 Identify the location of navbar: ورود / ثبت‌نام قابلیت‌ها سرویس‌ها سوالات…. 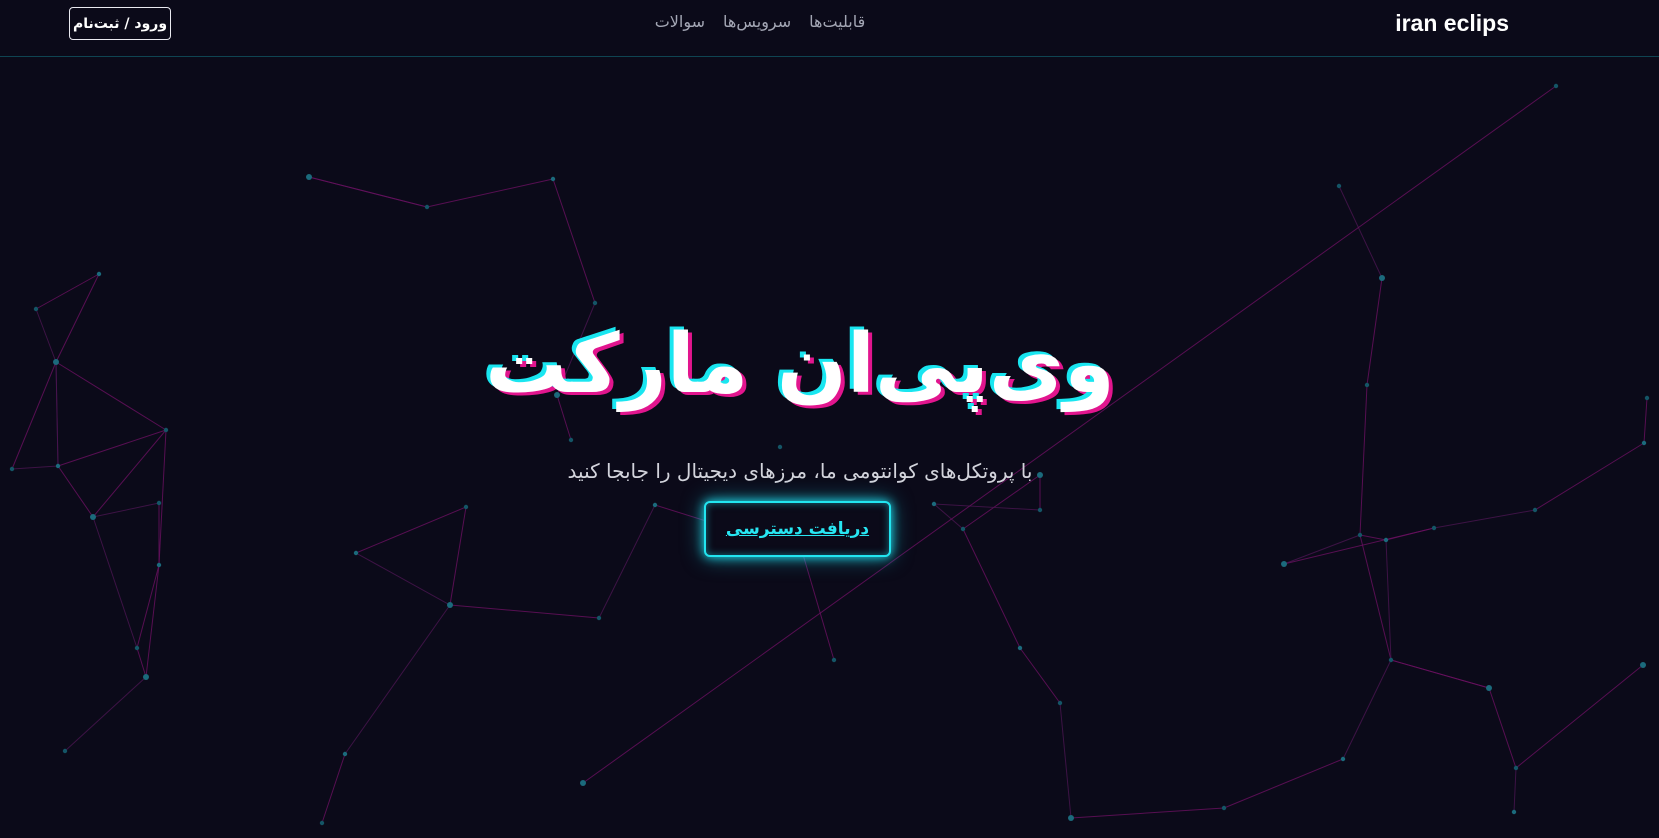
(829, 28).